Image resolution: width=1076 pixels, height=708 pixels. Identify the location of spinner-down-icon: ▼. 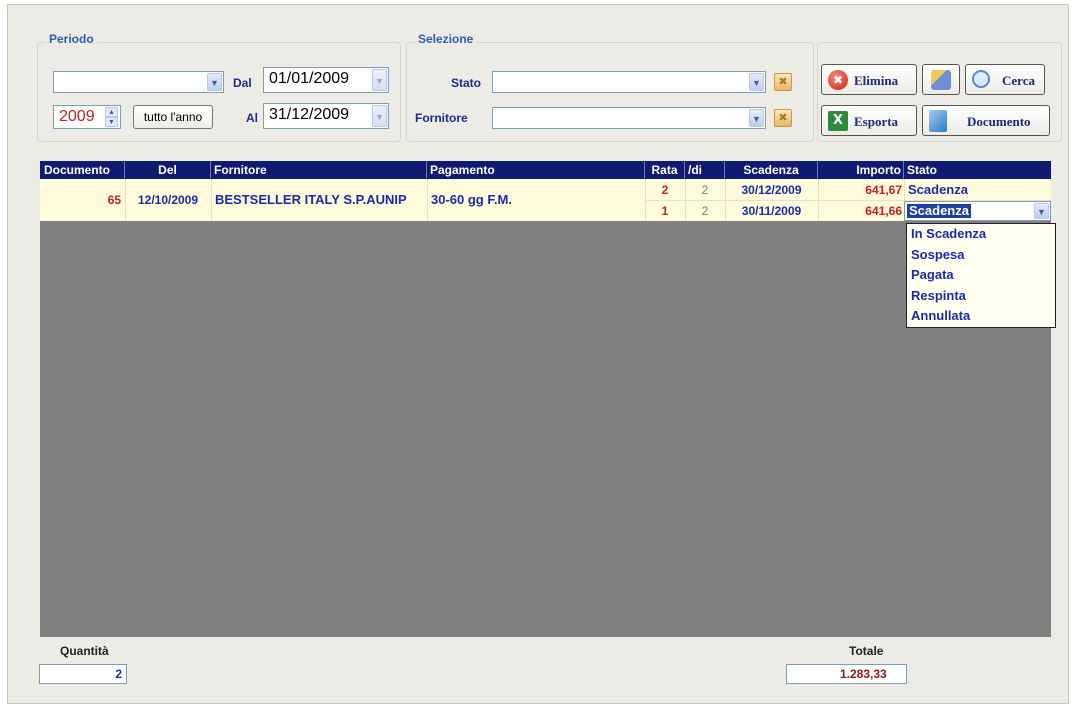
(111, 122).